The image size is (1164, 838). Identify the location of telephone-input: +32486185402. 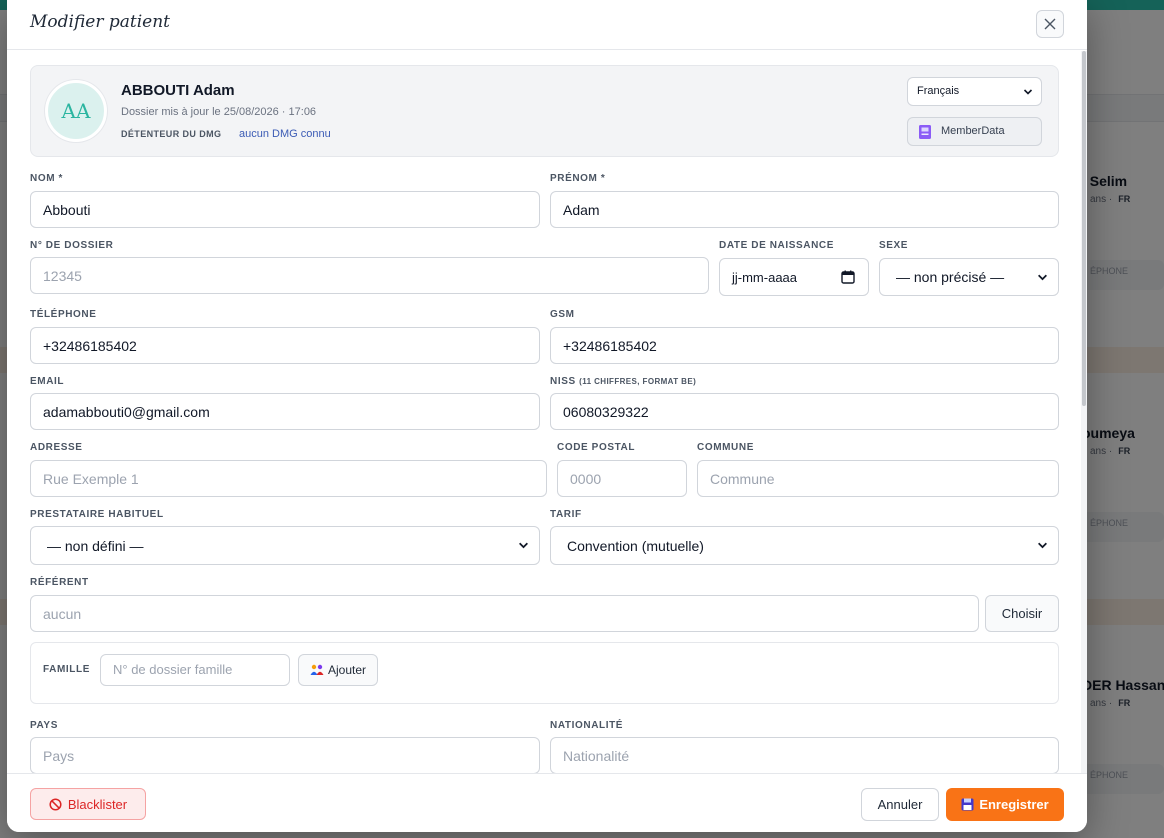
(285, 345).